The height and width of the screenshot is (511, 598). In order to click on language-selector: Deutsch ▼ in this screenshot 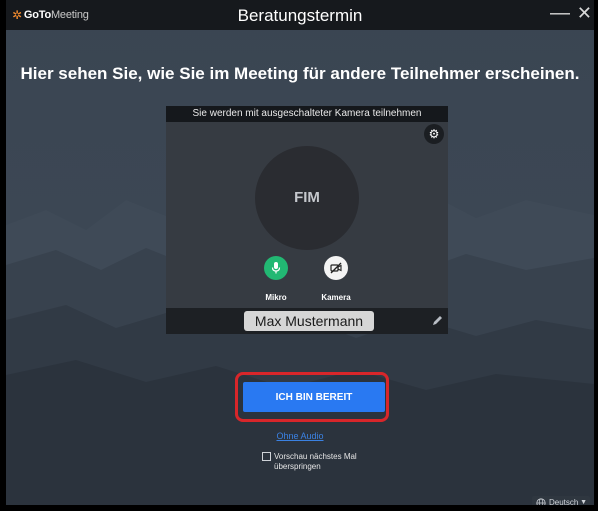, I will do `click(561, 501)`.